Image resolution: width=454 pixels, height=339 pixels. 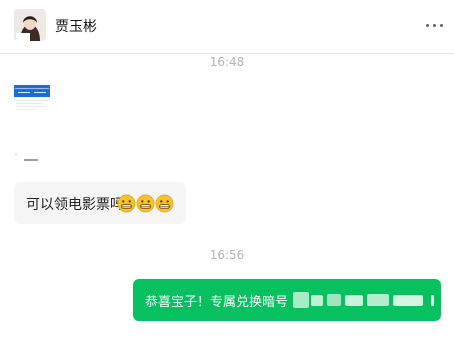 I want to click on image-message, so click(x=33, y=125).